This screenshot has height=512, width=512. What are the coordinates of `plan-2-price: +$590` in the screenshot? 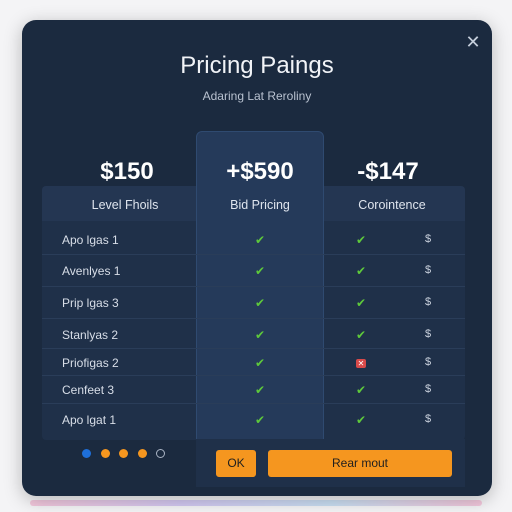 It's located at (260, 171).